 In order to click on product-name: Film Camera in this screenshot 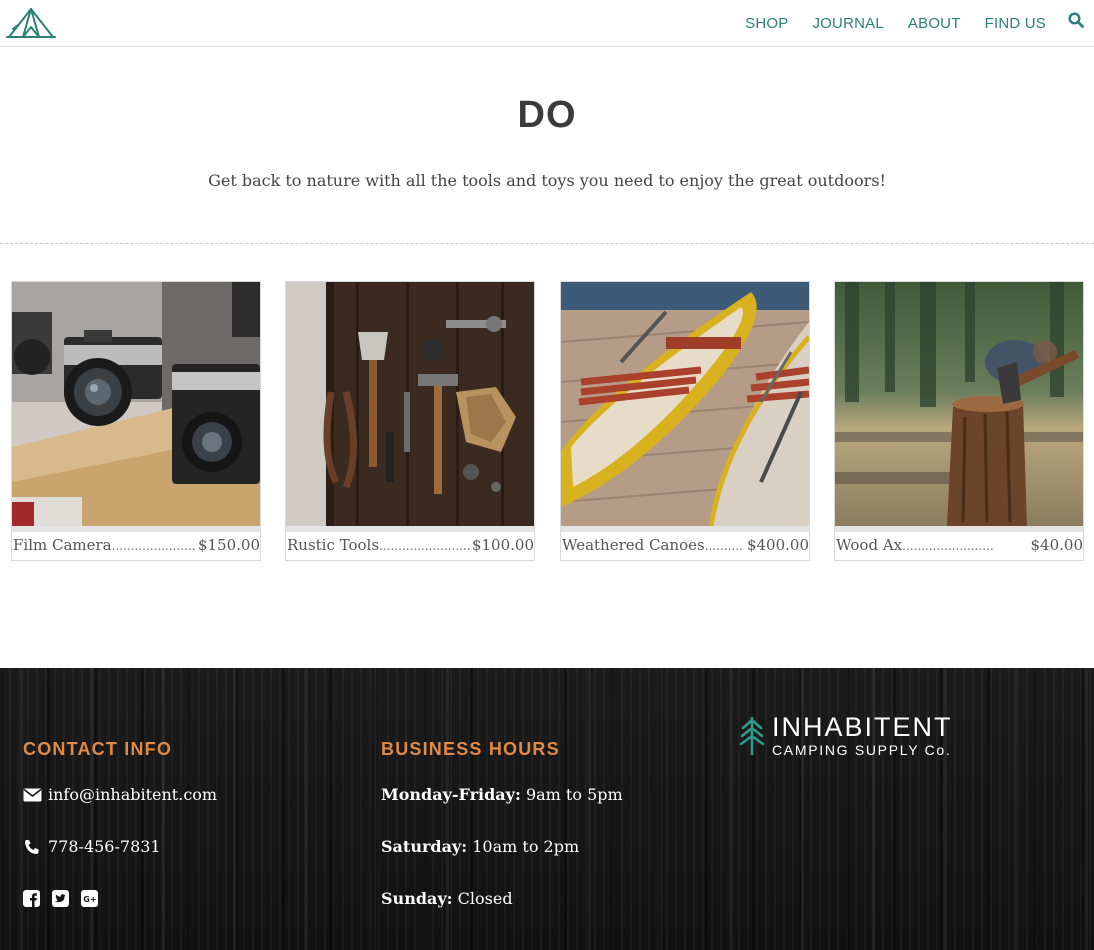, I will do `click(62, 545)`.